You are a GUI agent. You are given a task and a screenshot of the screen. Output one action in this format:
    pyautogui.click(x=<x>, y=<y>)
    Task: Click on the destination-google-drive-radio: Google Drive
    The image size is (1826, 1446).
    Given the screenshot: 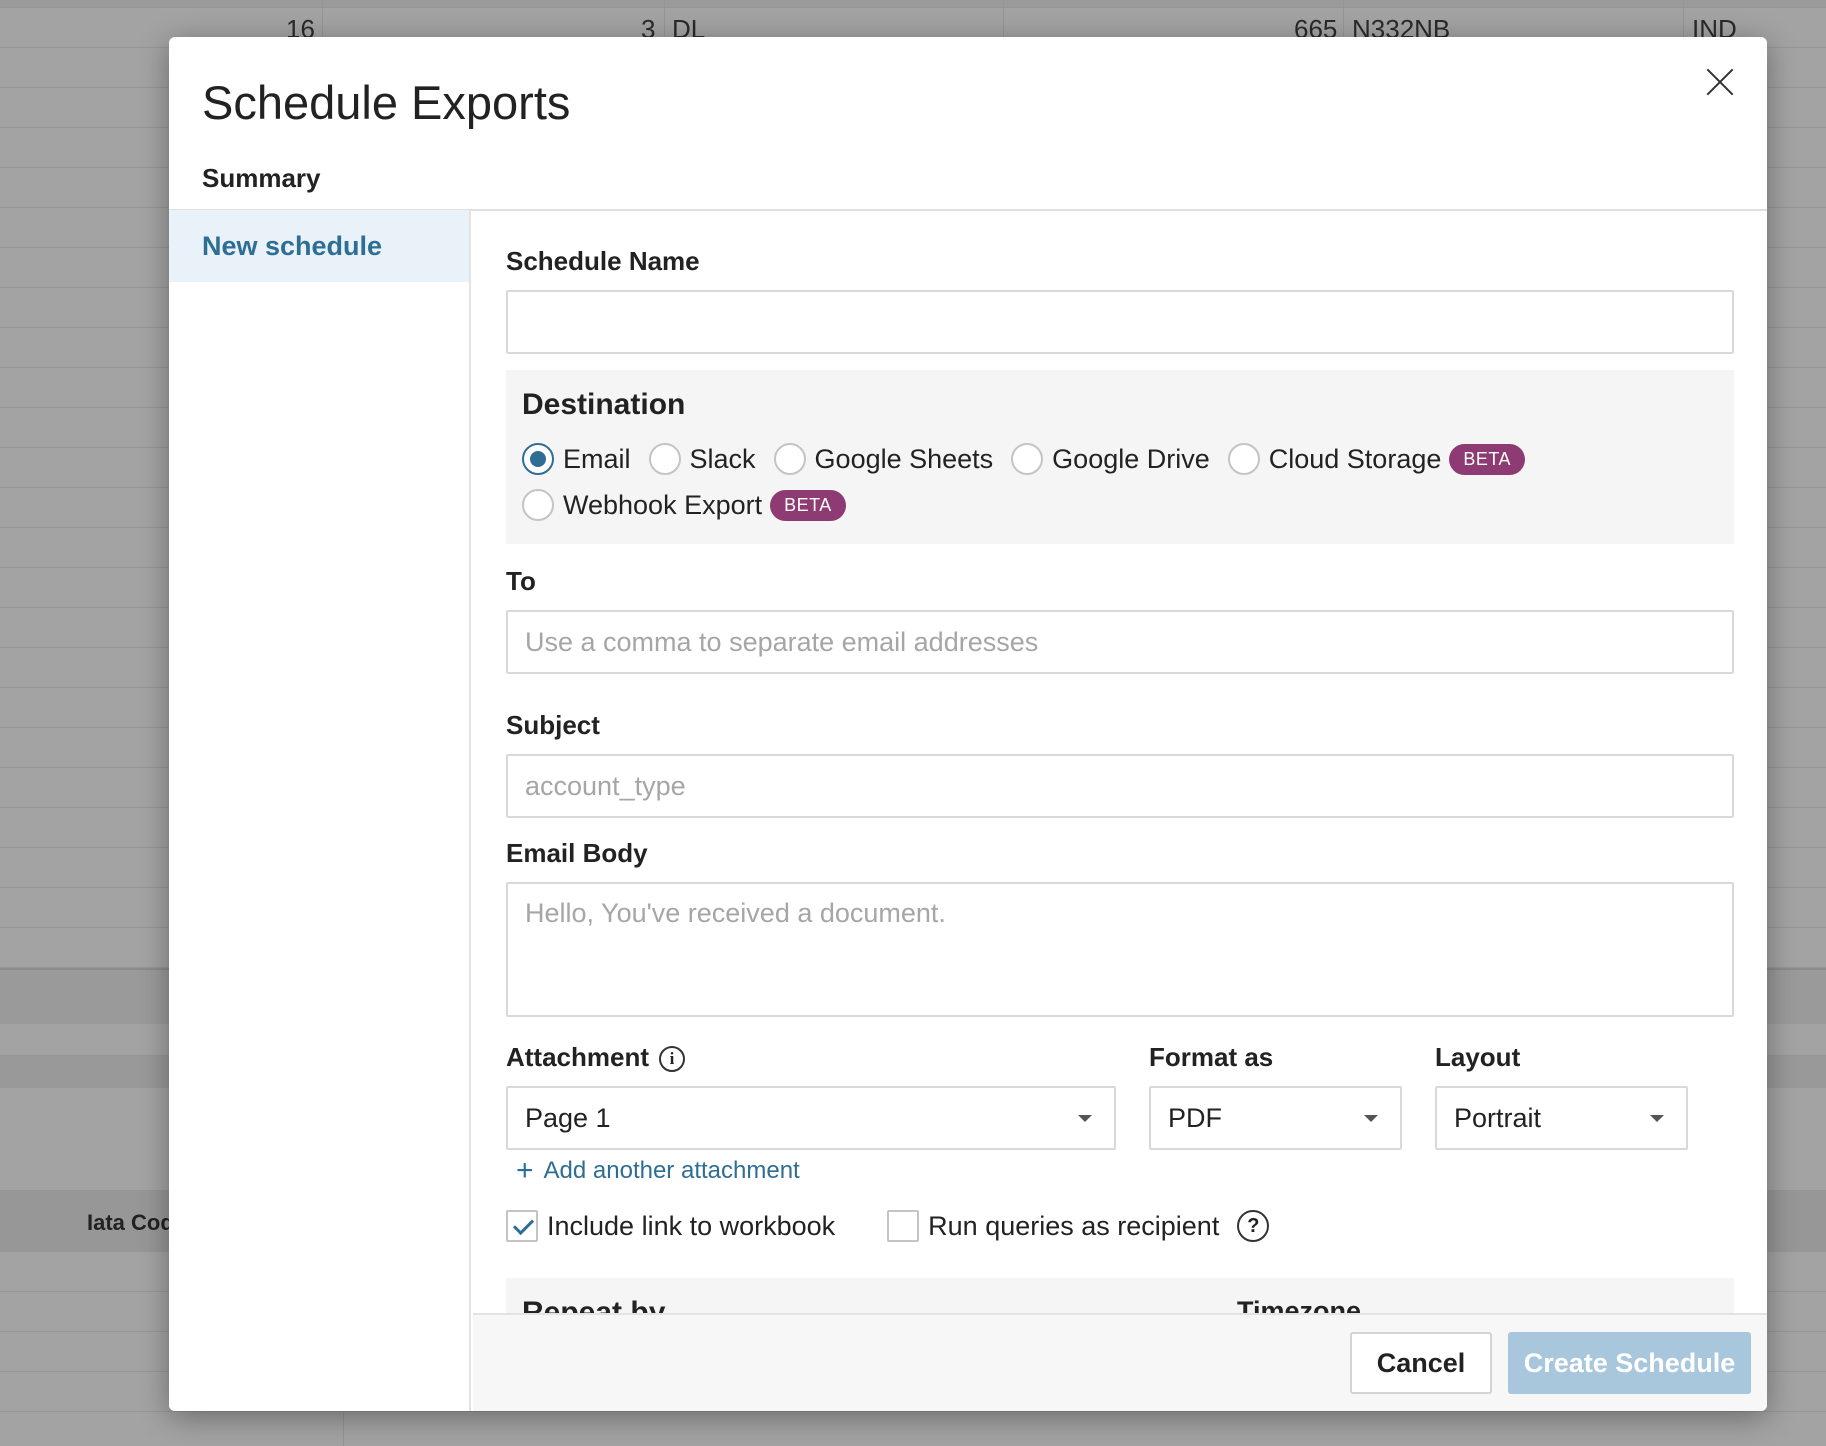 What is the action you would take?
    pyautogui.click(x=1110, y=459)
    